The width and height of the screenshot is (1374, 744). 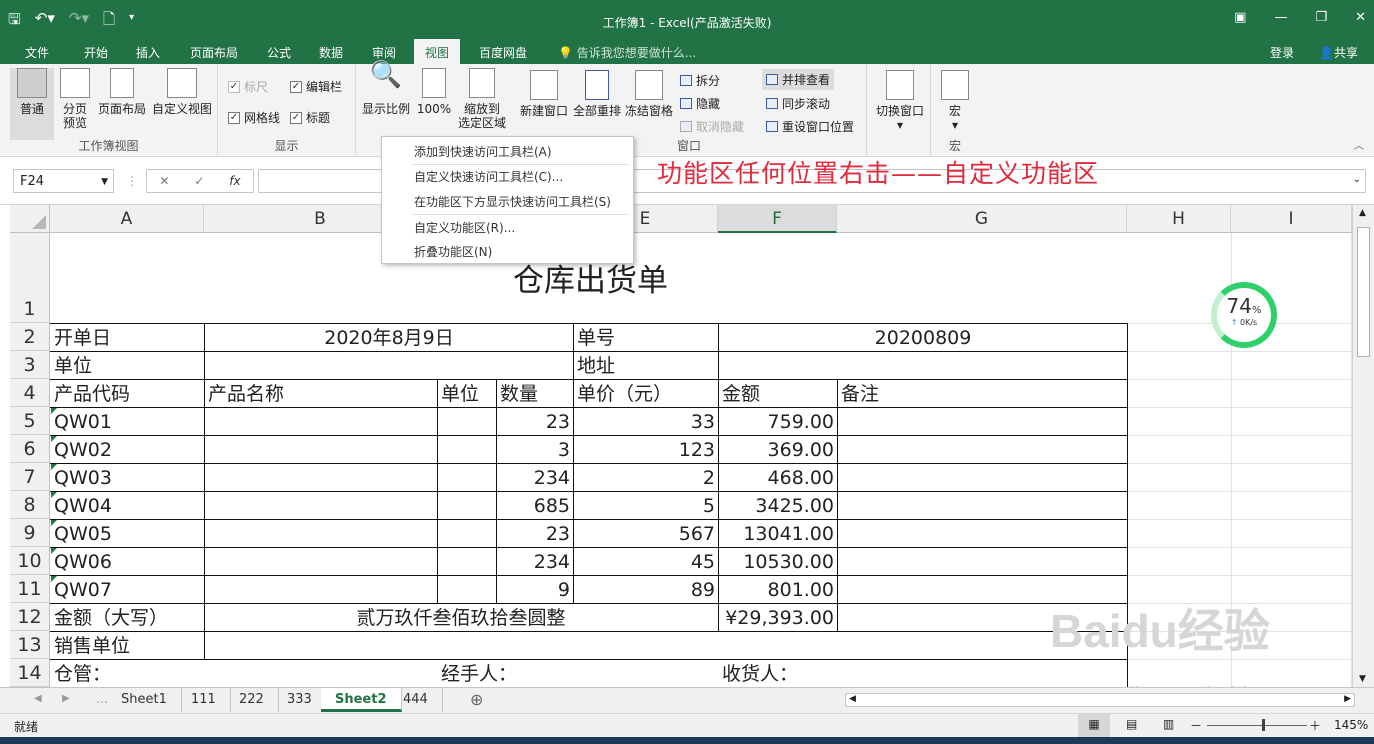 I want to click on cell-price: 123, so click(x=646, y=450).